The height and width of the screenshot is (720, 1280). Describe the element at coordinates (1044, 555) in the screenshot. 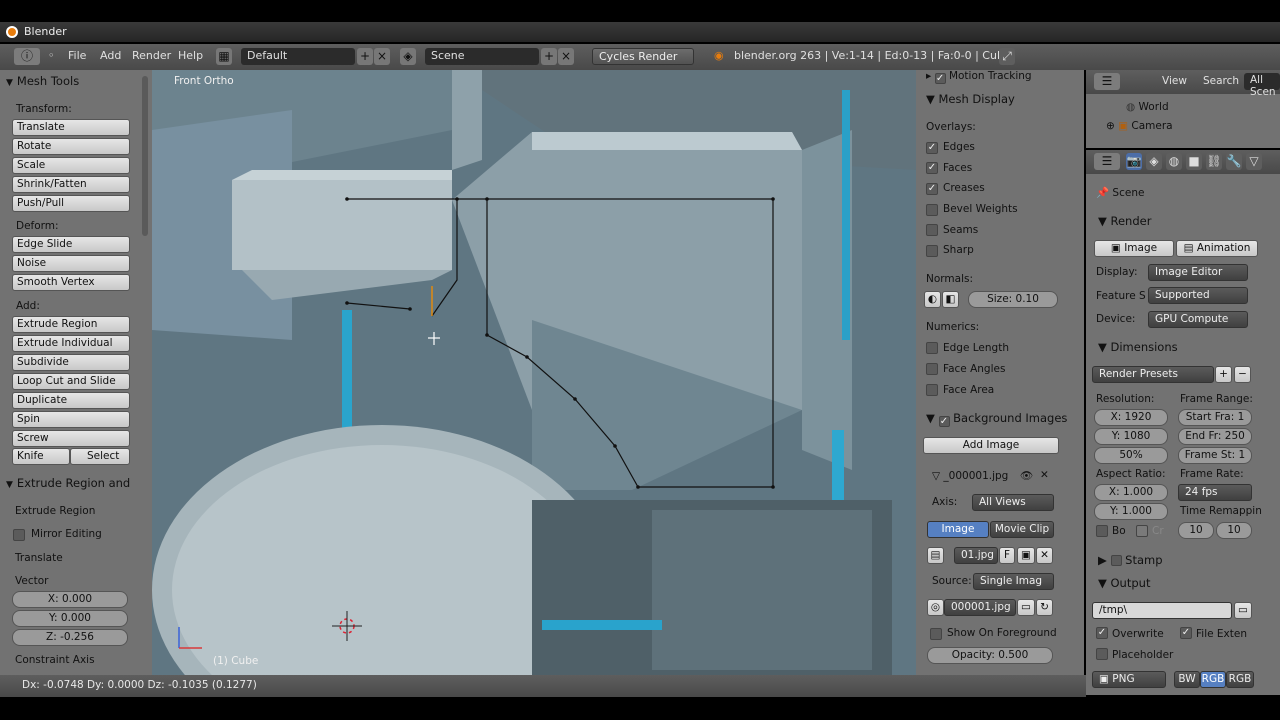

I see `unlink-image-icon: ✕` at that location.